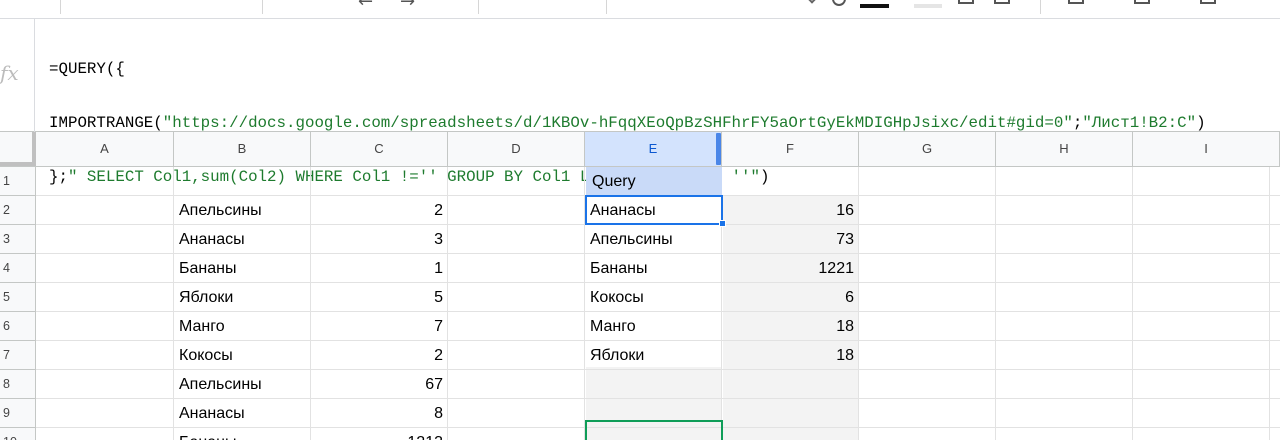  I want to click on formula-token: IMPORTRANGE(, so click(106, 123).